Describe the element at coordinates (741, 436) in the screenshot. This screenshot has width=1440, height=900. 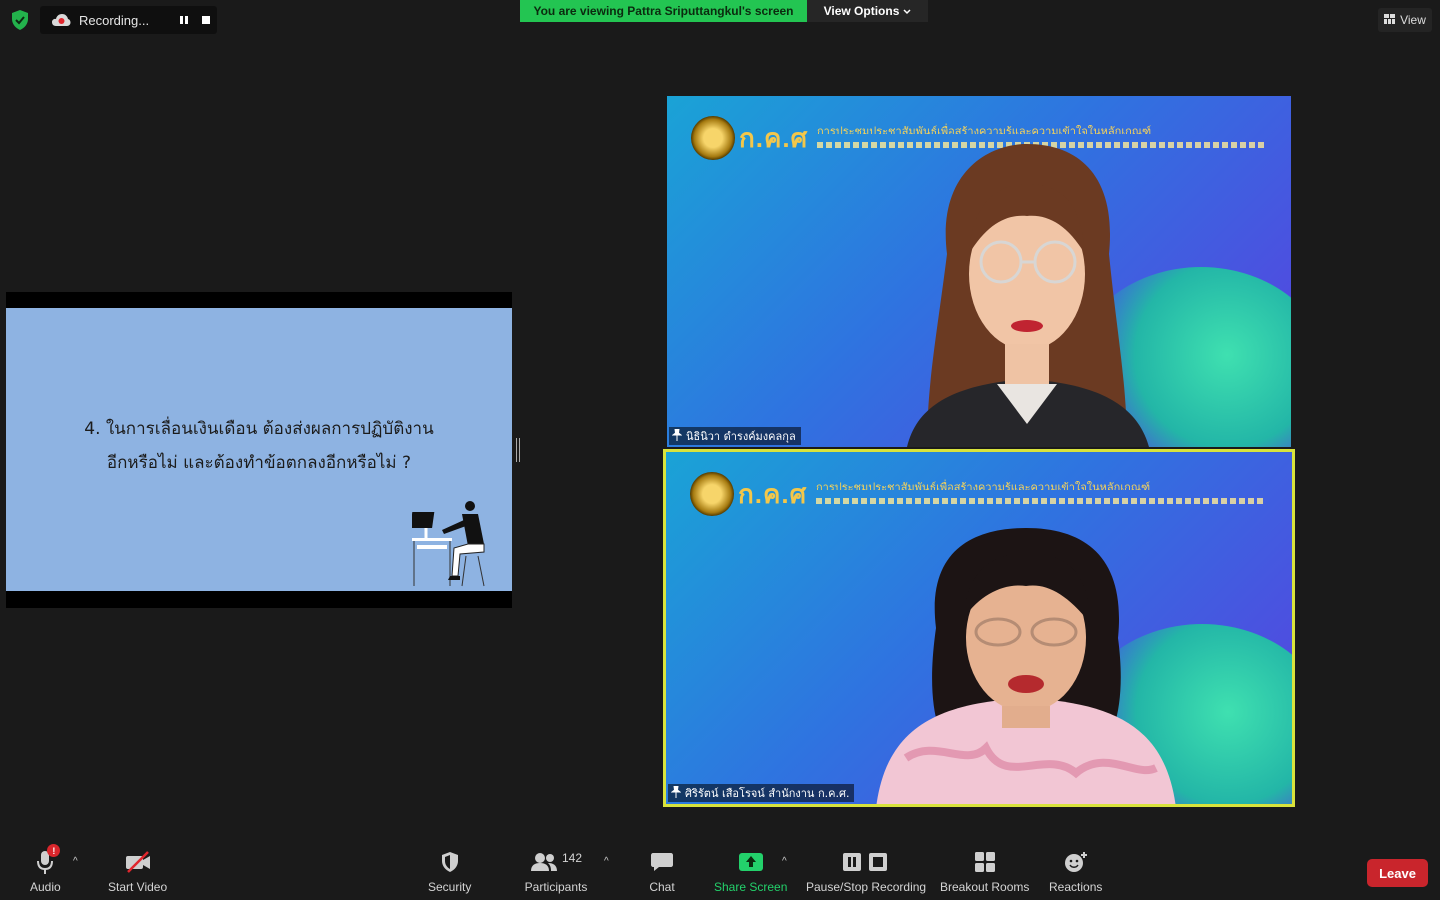
I see `participant-name: นิธินิวา ดำรงค์มงคลกุล` at that location.